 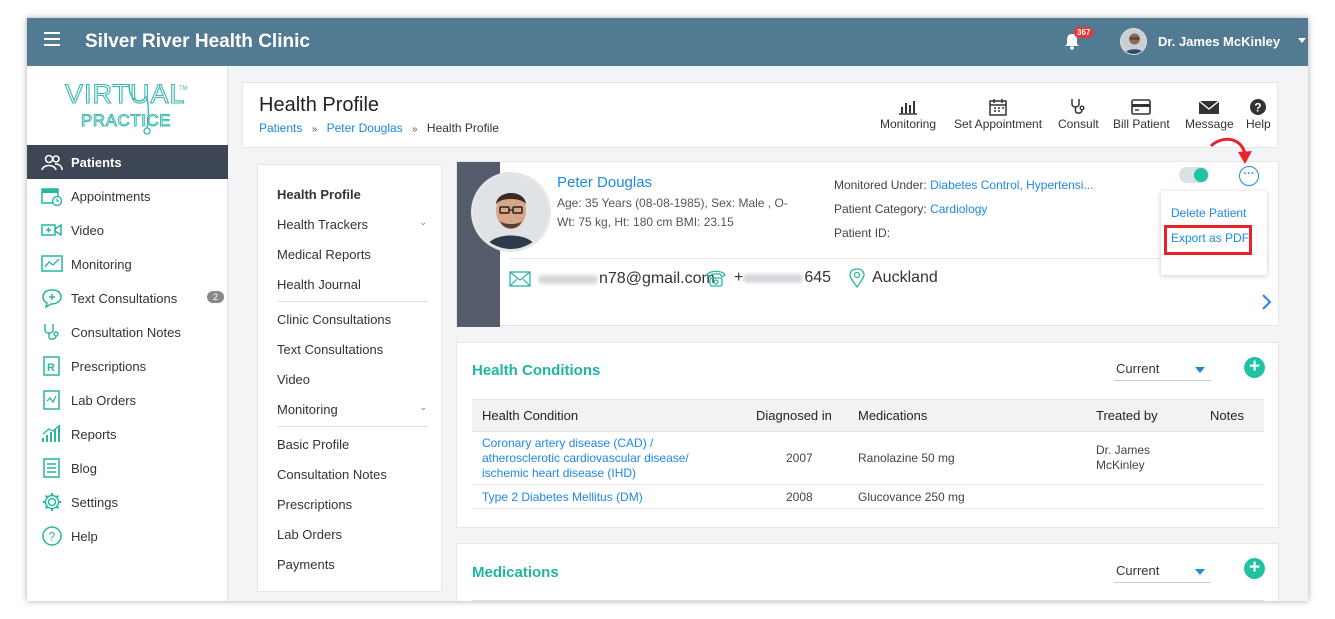 What do you see at coordinates (971, 415) in the screenshot?
I see `col-medications: Medications` at bounding box center [971, 415].